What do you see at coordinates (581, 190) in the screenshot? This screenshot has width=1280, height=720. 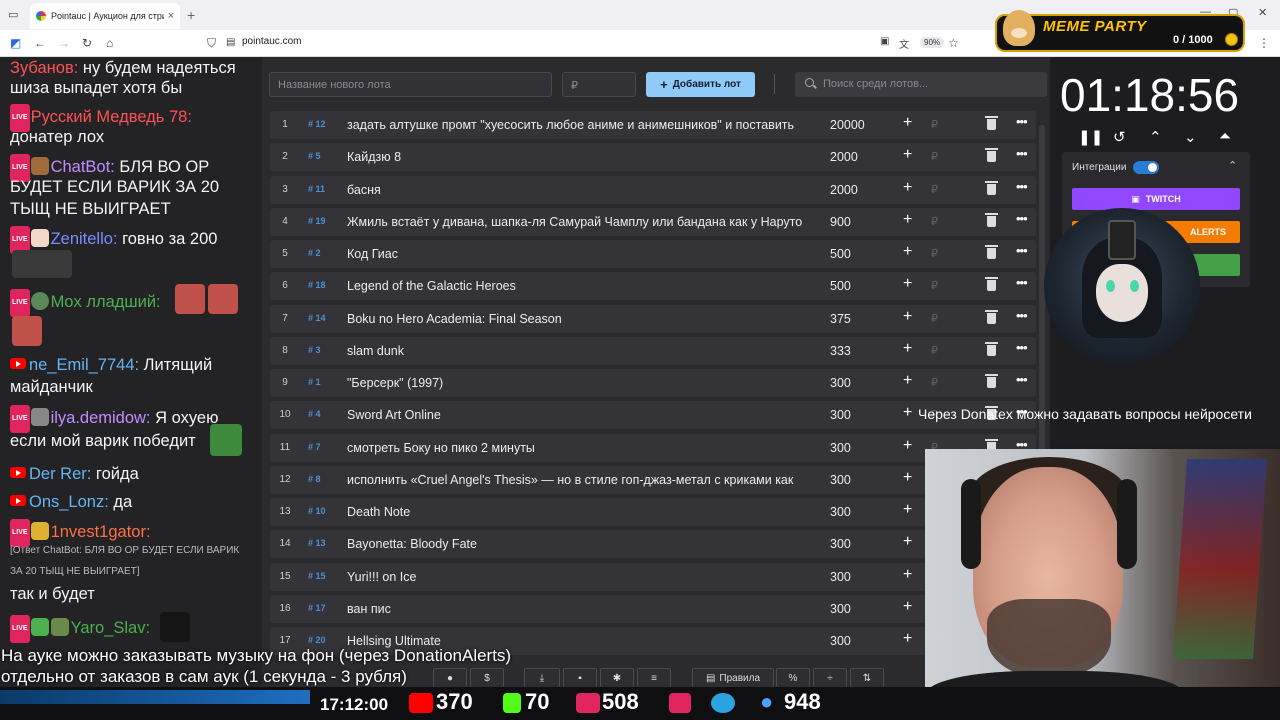 I see `lot-name: басня` at bounding box center [581, 190].